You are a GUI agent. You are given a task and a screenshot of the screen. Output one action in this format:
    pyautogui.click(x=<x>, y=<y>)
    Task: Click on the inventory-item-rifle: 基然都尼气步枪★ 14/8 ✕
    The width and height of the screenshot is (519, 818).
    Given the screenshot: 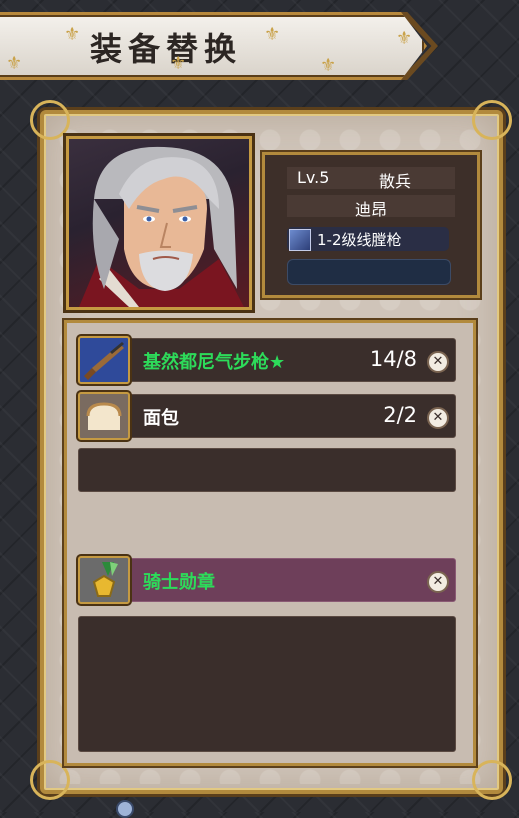 What is the action you would take?
    pyautogui.click(x=268, y=360)
    